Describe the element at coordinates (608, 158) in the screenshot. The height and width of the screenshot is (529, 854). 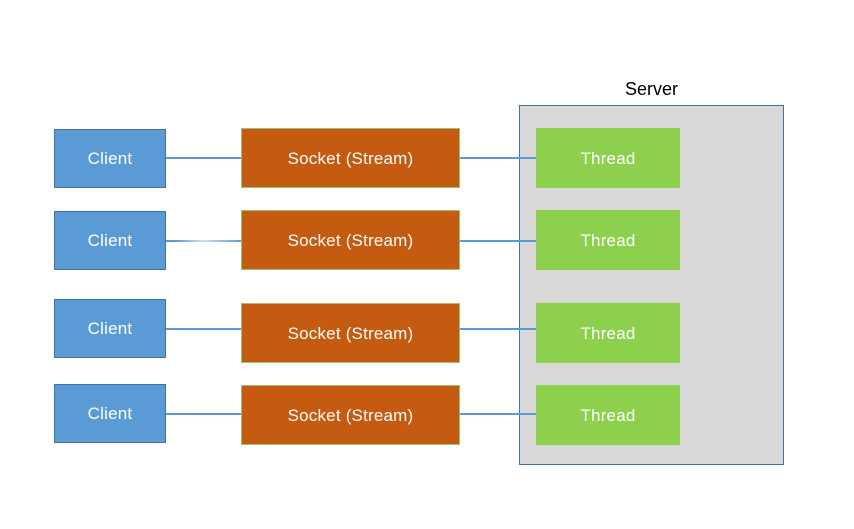
I see `thread-box-1: Thread` at that location.